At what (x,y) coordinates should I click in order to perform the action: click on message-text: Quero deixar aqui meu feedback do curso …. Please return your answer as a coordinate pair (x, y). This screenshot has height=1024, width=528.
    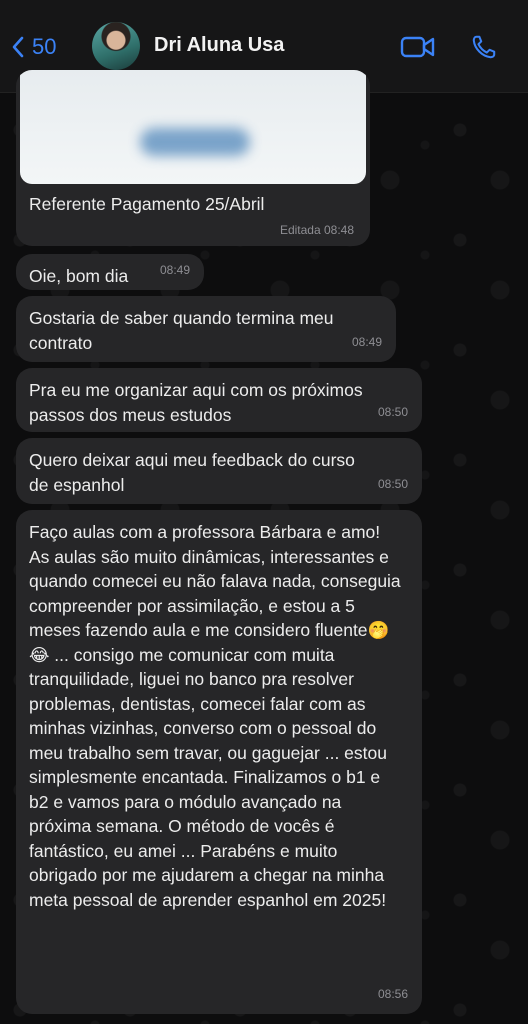
    Looking at the image, I should click on (192, 472).